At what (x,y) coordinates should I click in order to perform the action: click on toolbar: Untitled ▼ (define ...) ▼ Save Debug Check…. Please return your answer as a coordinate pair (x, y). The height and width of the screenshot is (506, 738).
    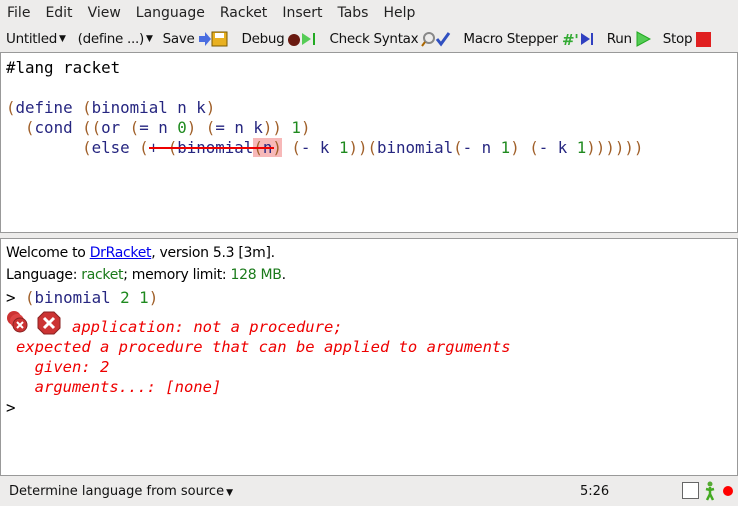
    Looking at the image, I should click on (369, 38).